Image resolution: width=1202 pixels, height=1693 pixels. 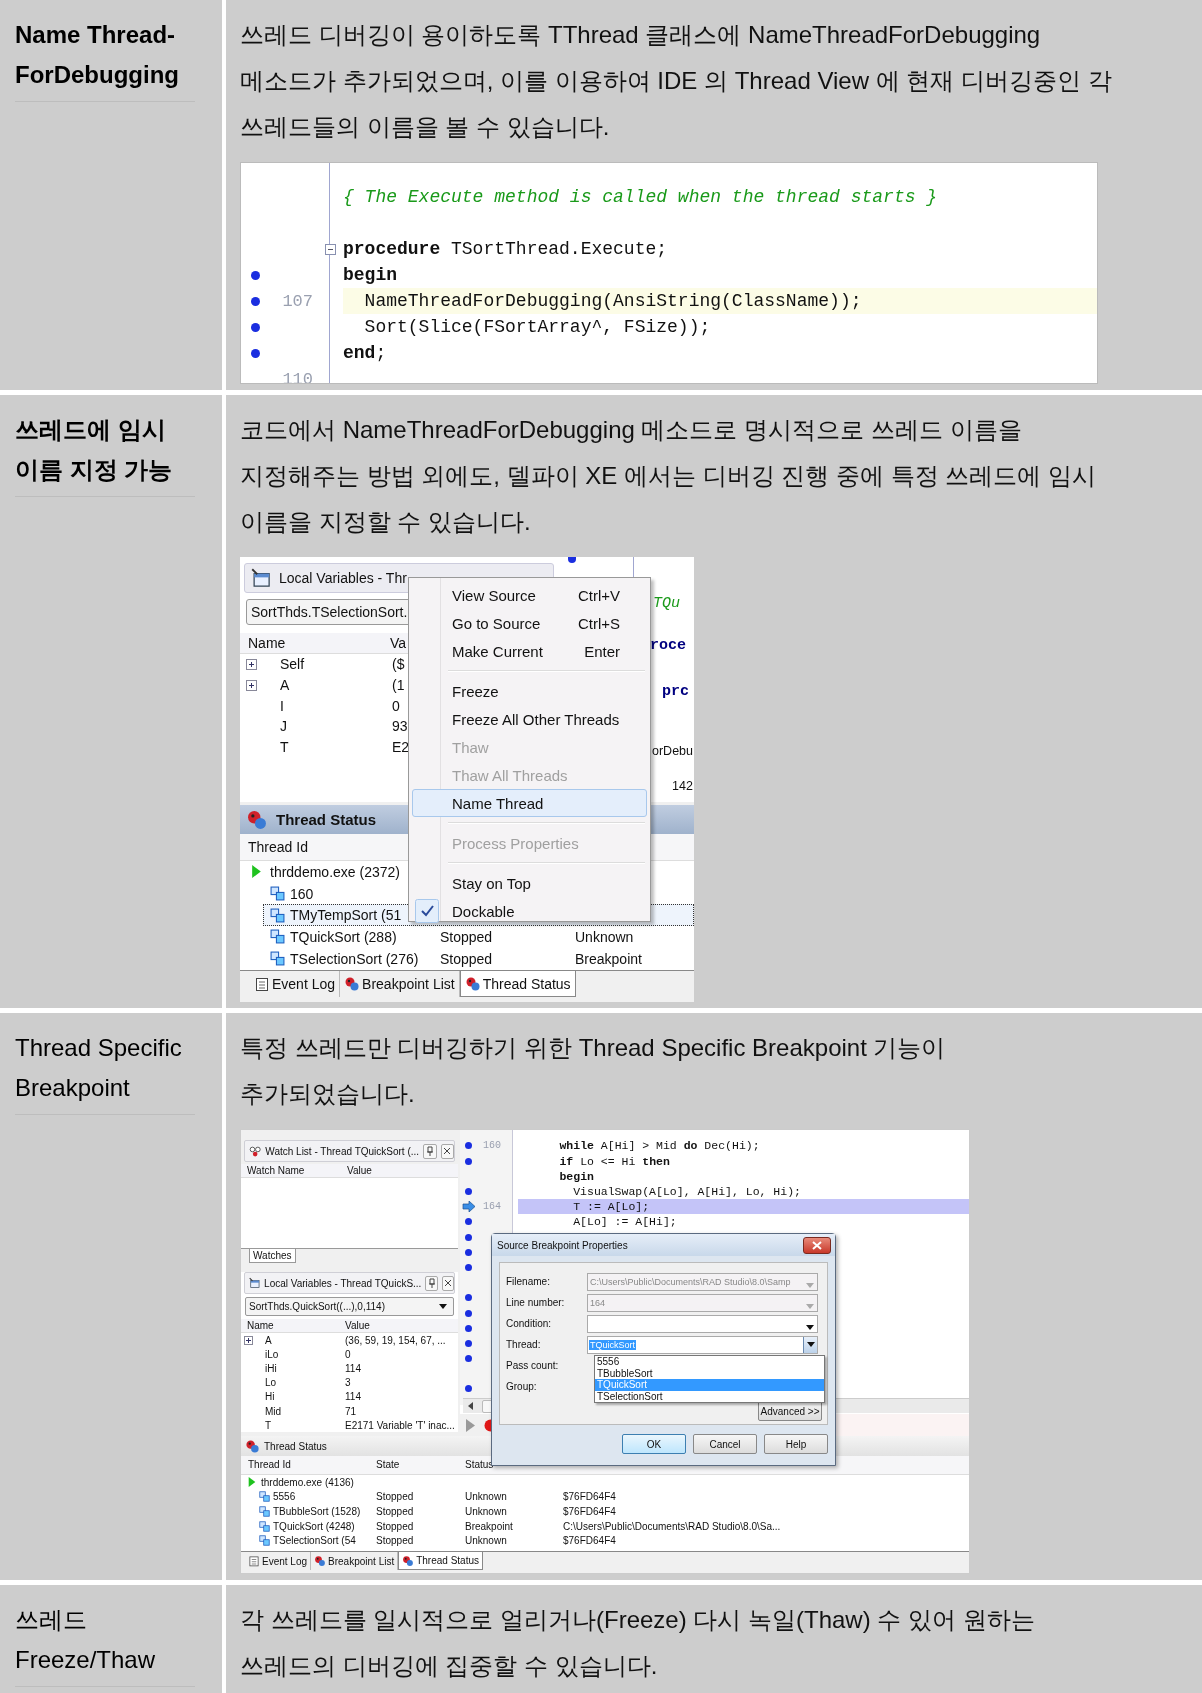 What do you see at coordinates (348, 1354) in the screenshot?
I see `variable-value: 0` at bounding box center [348, 1354].